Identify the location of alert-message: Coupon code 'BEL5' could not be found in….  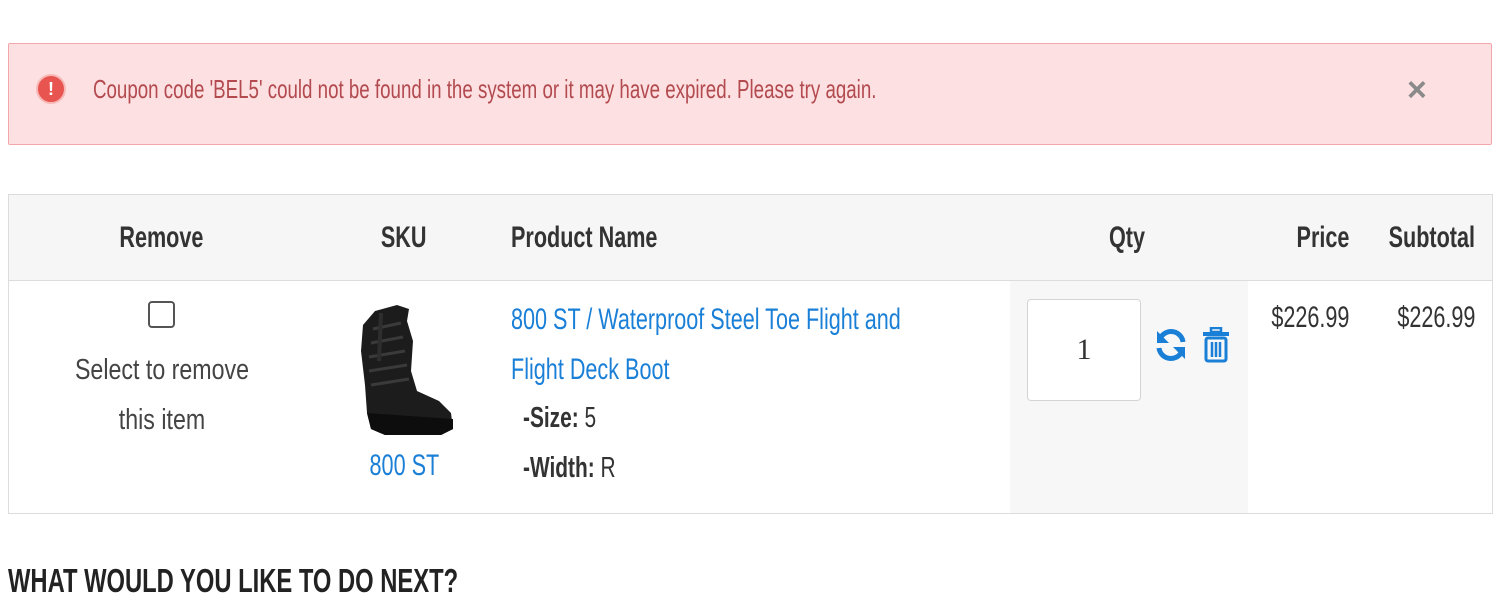
(485, 89).